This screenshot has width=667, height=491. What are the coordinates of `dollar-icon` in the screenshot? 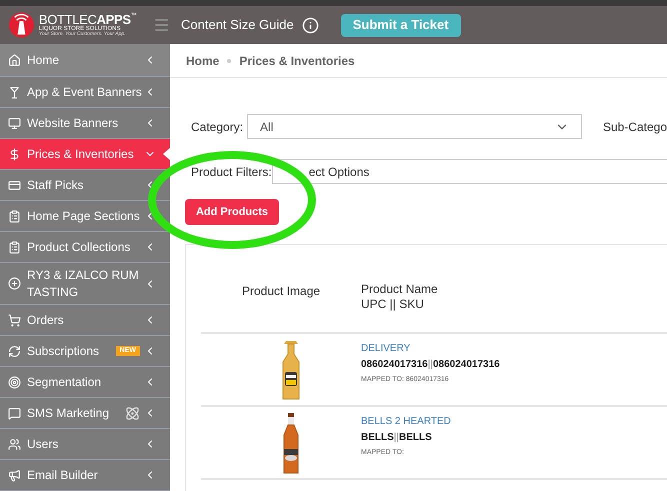 It's located at (14, 154).